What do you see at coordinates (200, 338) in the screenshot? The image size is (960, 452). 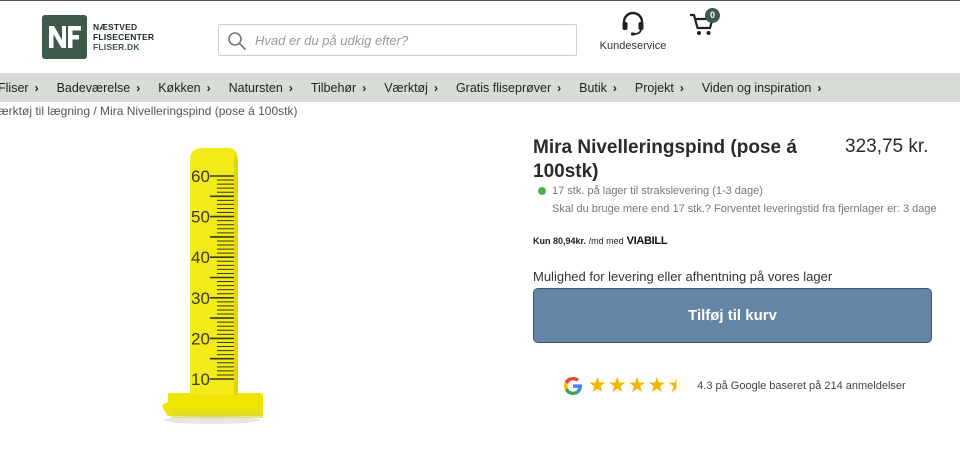 I see `ruler-label: 20` at bounding box center [200, 338].